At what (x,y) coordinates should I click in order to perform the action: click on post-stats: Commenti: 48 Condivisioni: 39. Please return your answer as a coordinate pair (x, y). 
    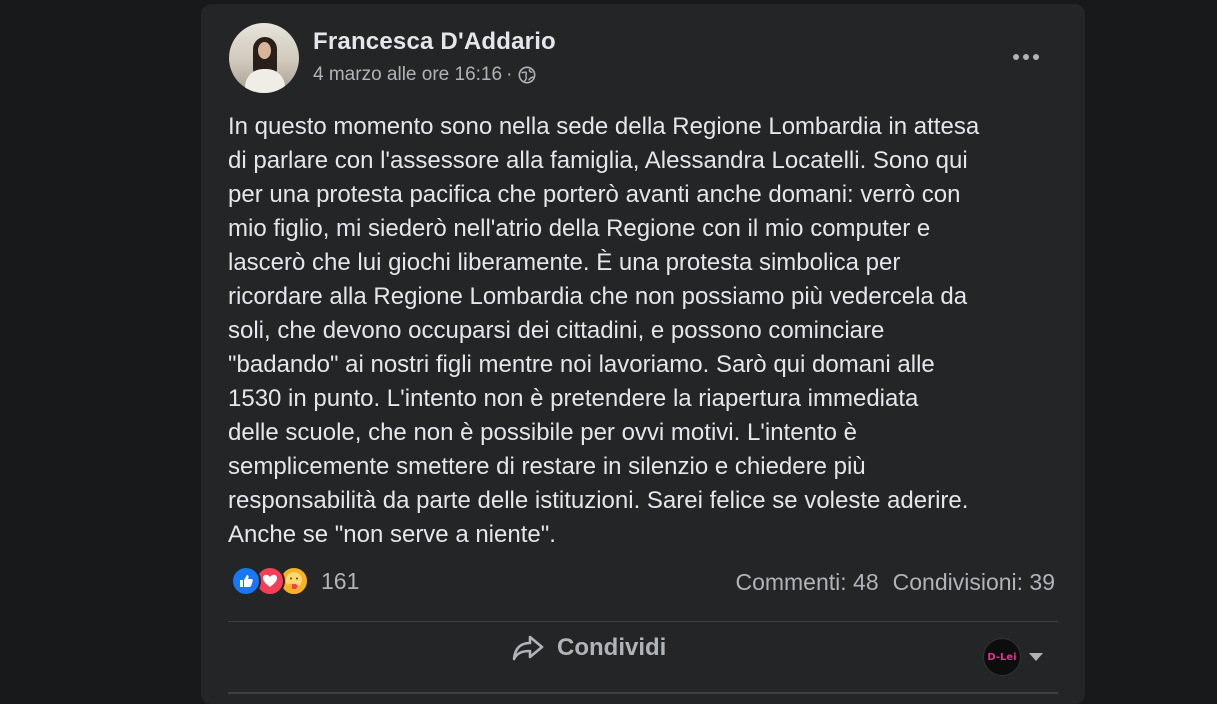
    Looking at the image, I should click on (895, 582).